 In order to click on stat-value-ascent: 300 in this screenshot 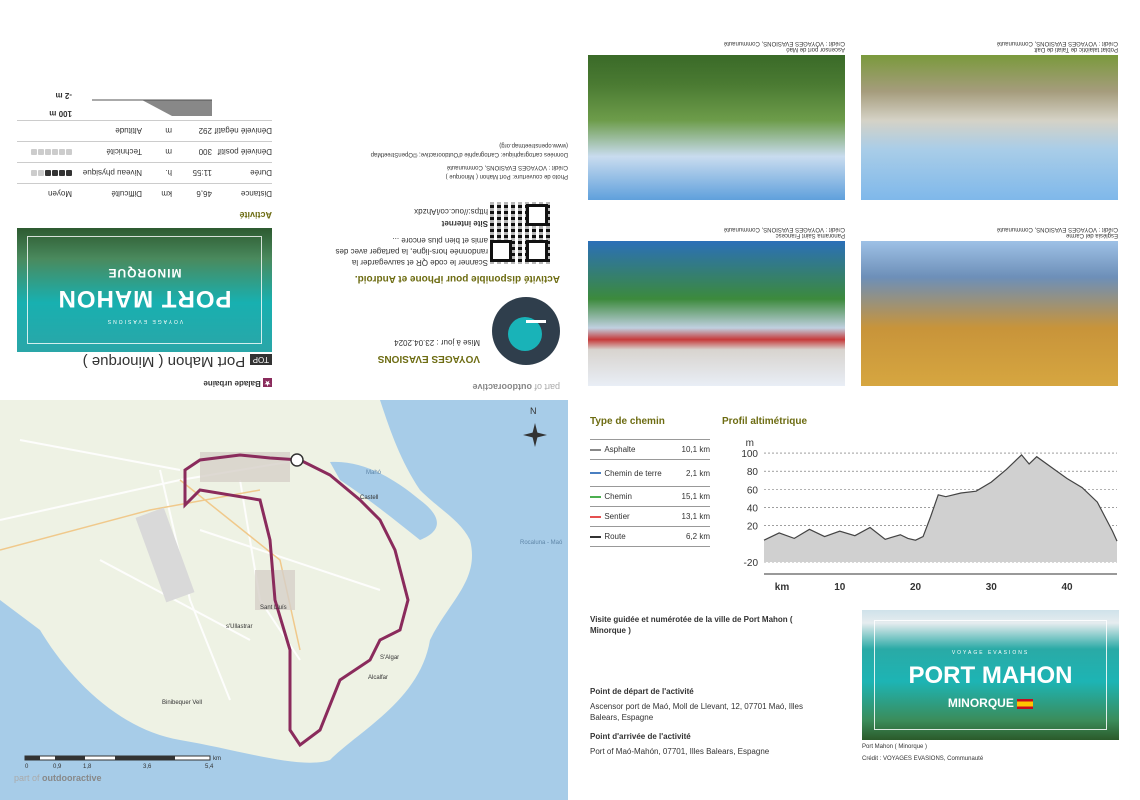, I will do `click(205, 152)`.